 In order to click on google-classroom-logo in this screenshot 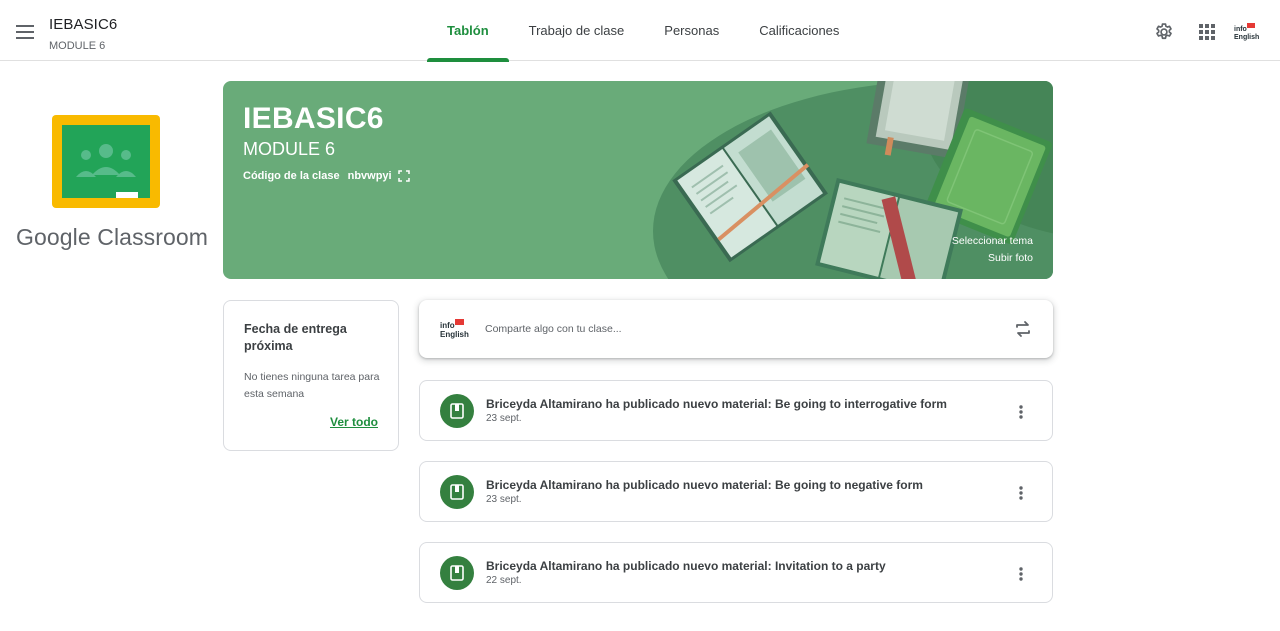, I will do `click(106, 161)`.